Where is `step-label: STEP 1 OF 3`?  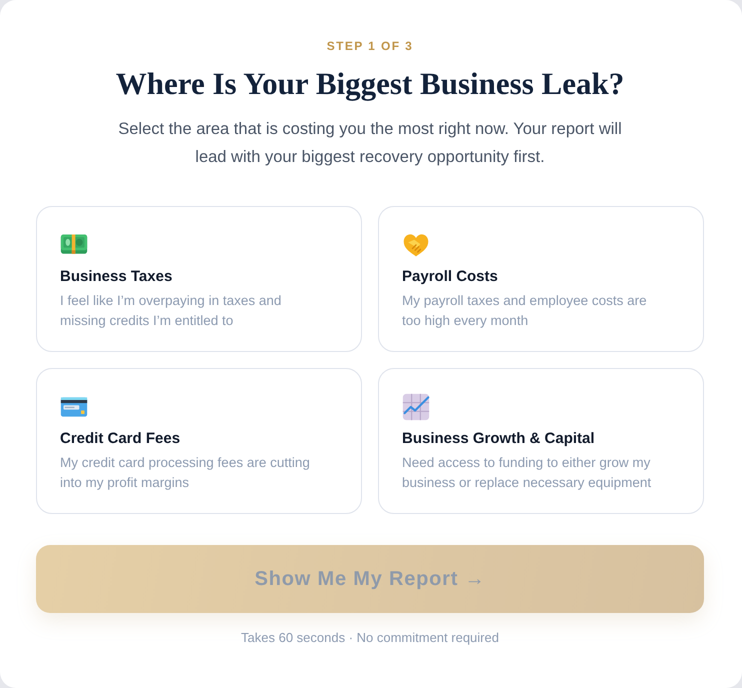 step-label: STEP 1 OF 3 is located at coordinates (370, 46).